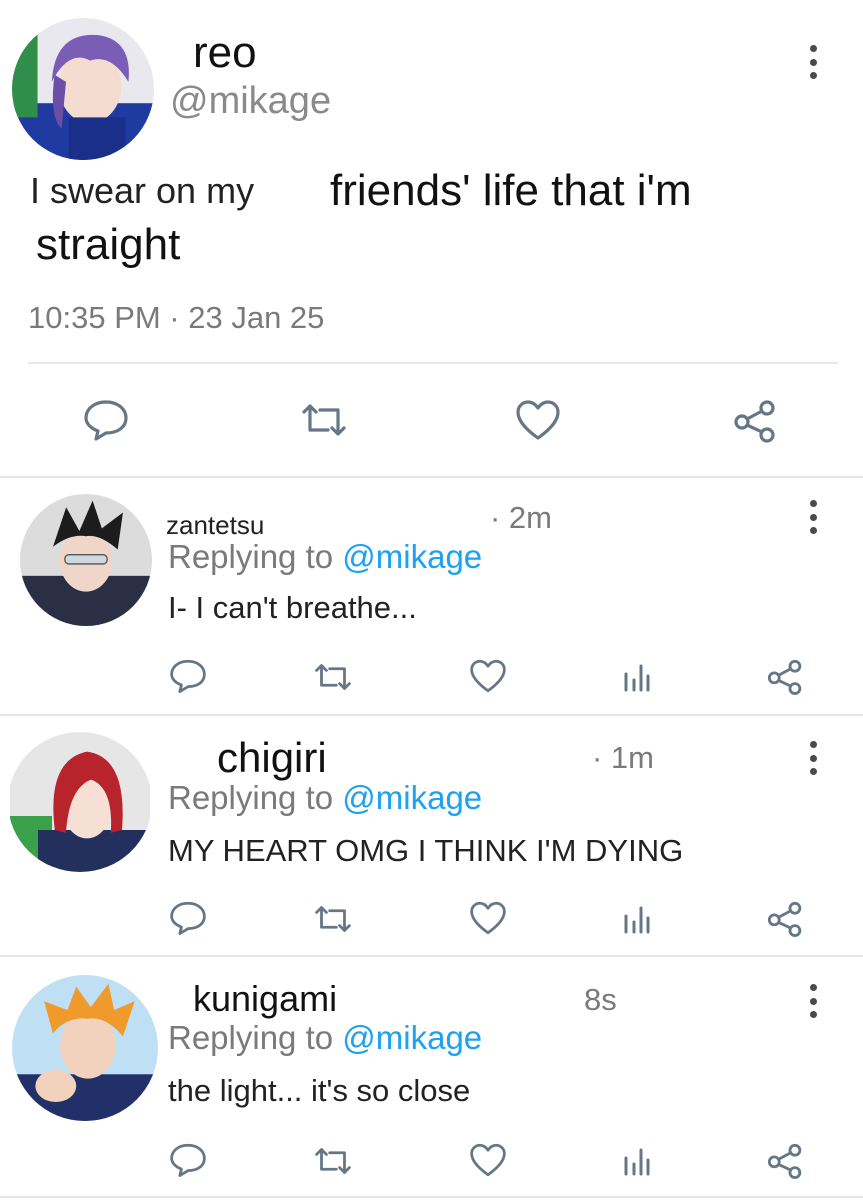  I want to click on reply-text: MY HEART OMG I THINK I'M DYING, so click(426, 850).